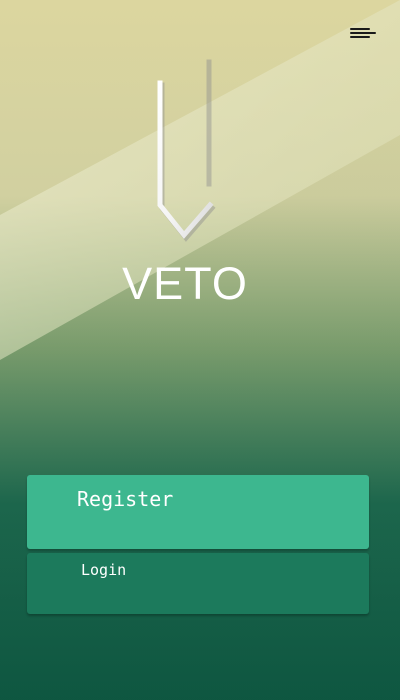 The image size is (400, 700). I want to click on register-label: Register, so click(125, 499).